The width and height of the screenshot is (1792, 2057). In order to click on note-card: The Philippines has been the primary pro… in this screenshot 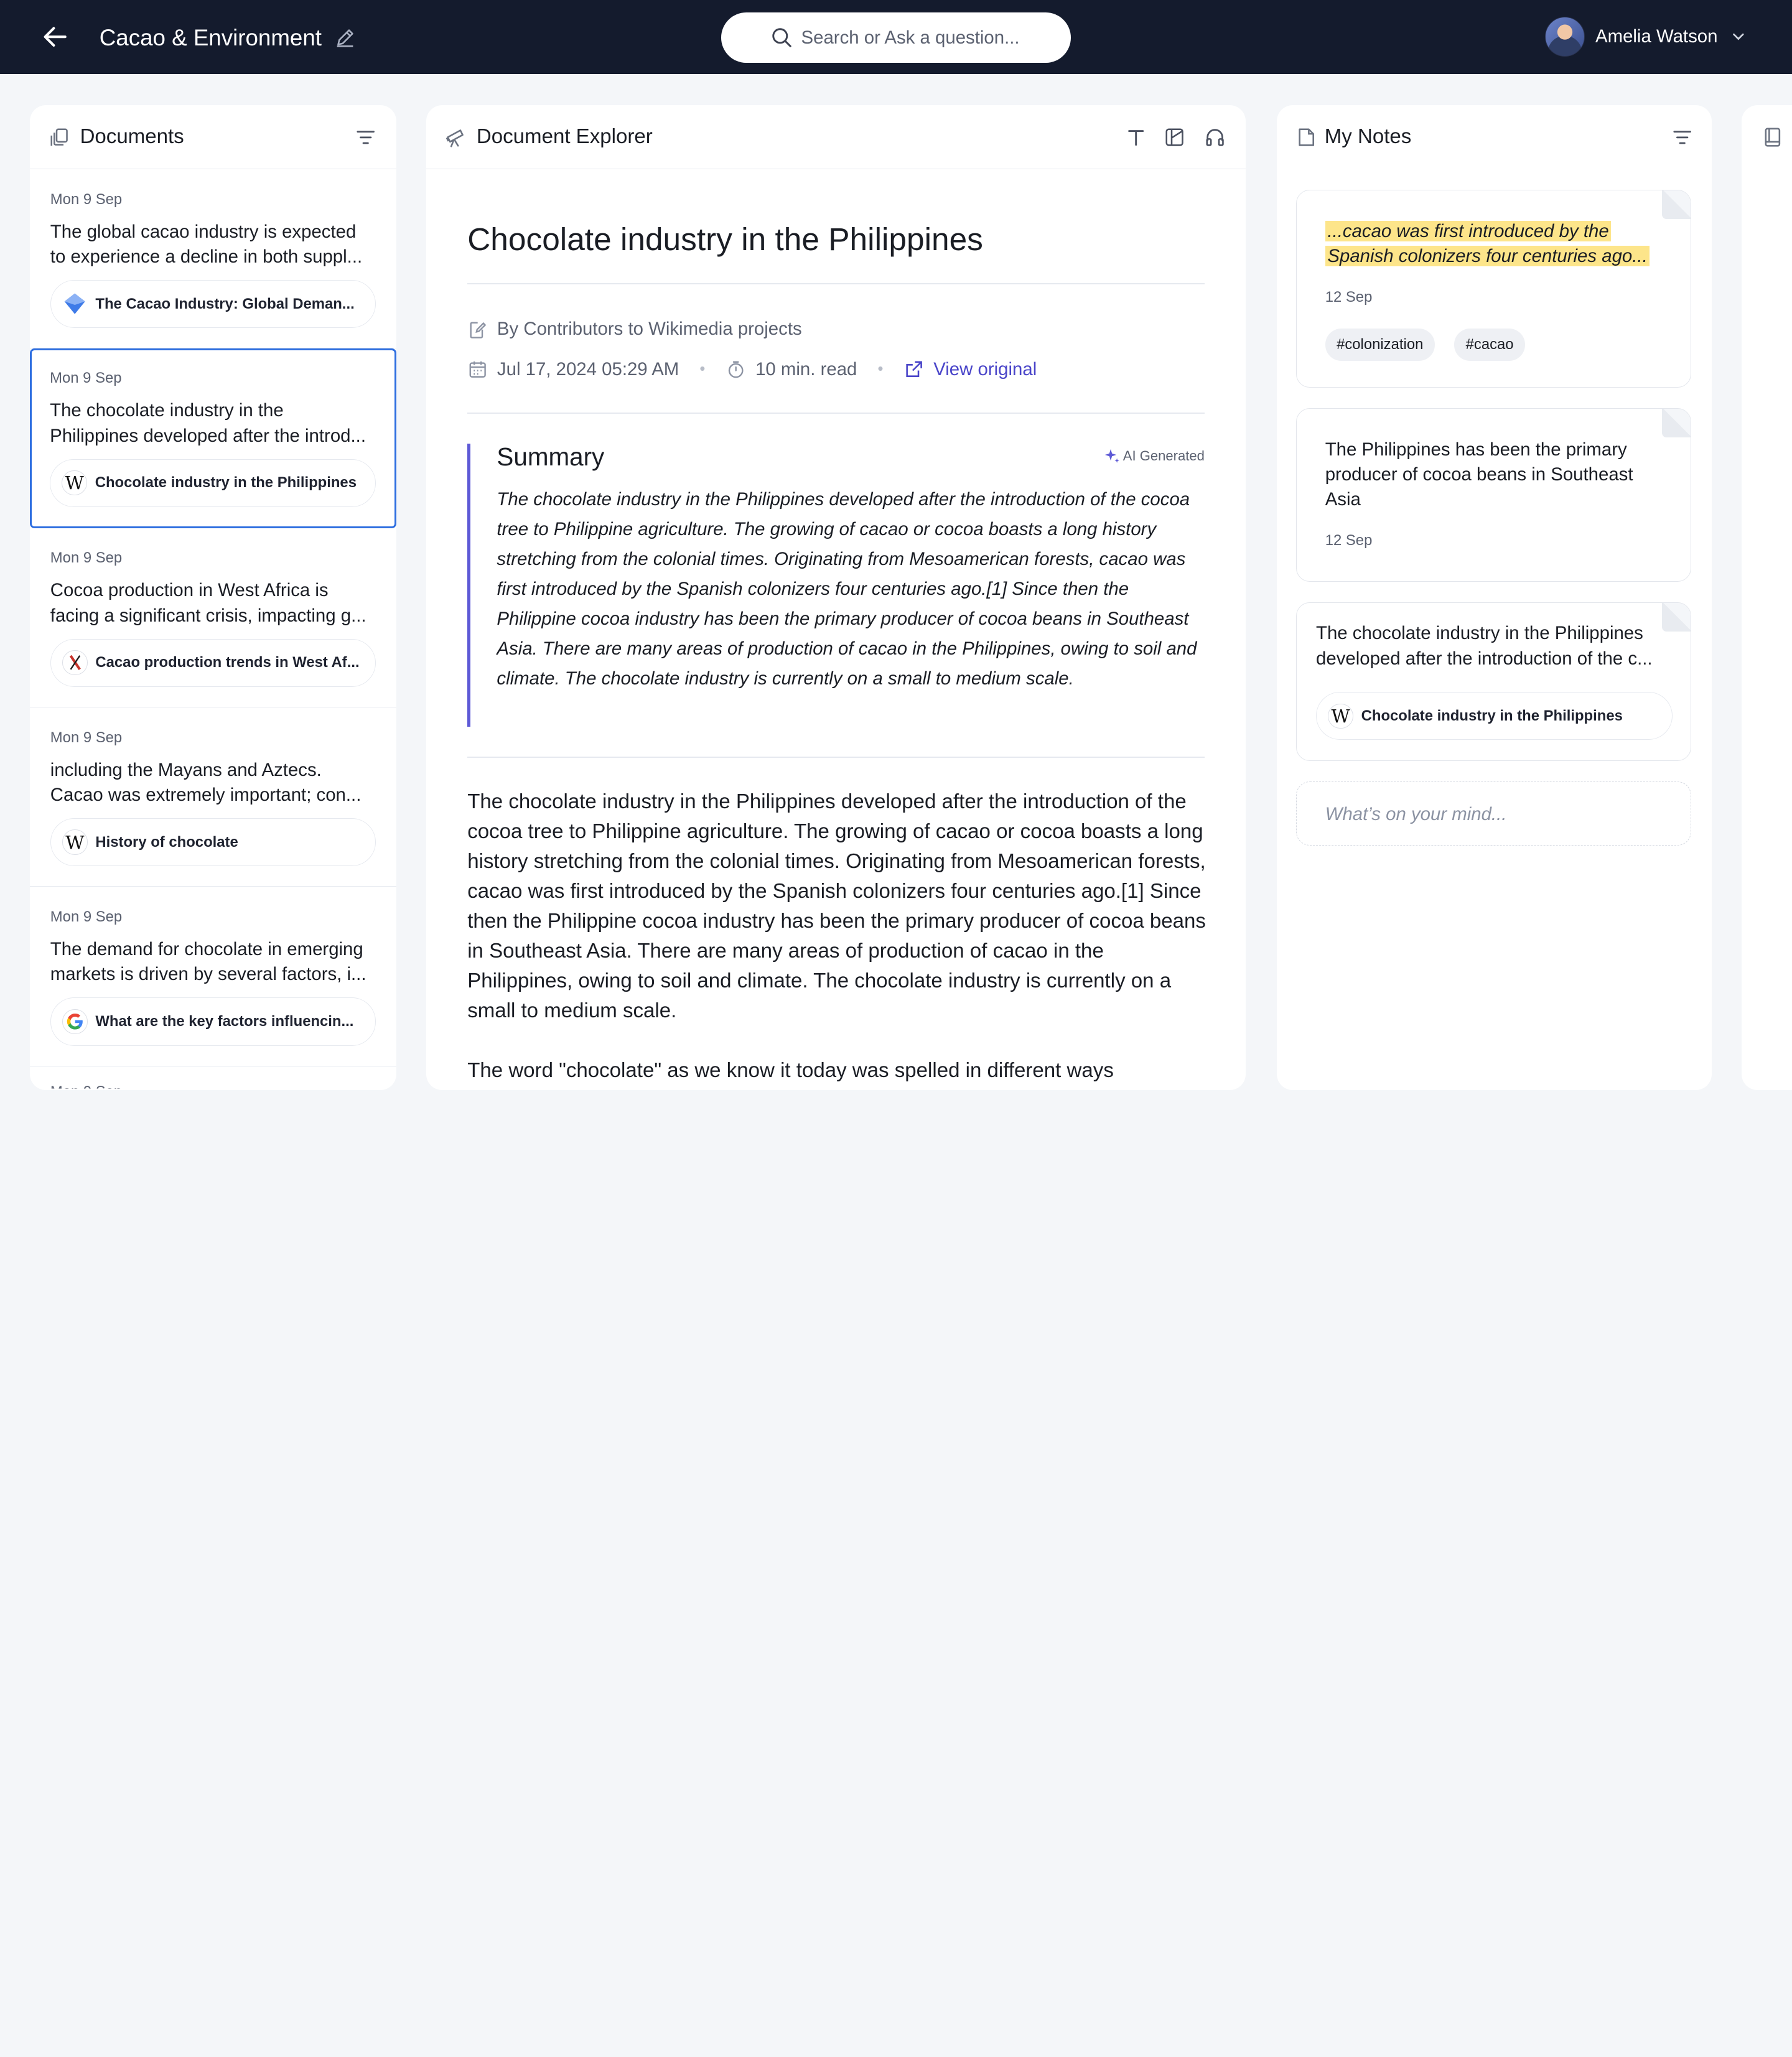, I will do `click(1494, 495)`.